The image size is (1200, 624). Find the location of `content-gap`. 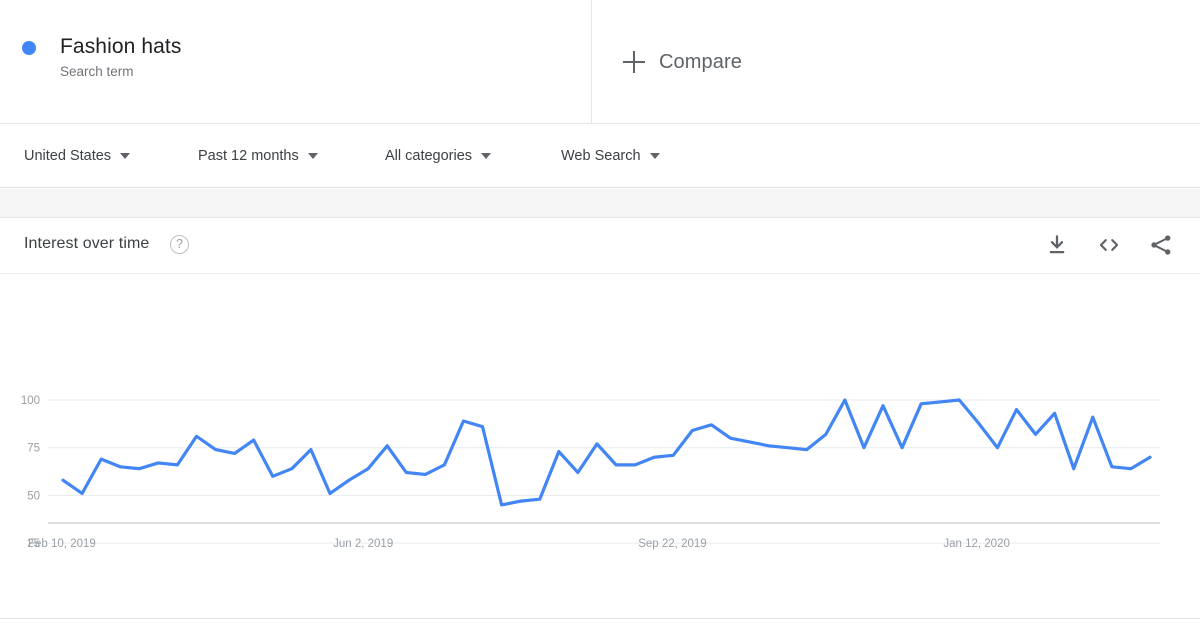

content-gap is located at coordinates (600, 203).